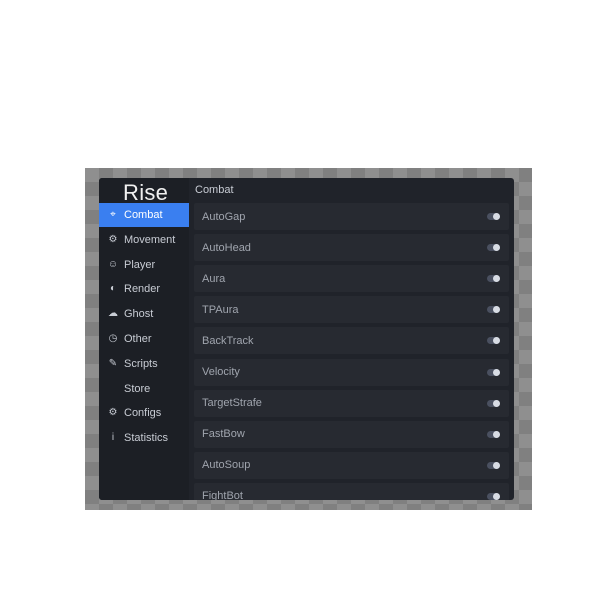 This screenshot has width=600, height=600. What do you see at coordinates (226, 247) in the screenshot?
I see `module-name: AutoHead` at bounding box center [226, 247].